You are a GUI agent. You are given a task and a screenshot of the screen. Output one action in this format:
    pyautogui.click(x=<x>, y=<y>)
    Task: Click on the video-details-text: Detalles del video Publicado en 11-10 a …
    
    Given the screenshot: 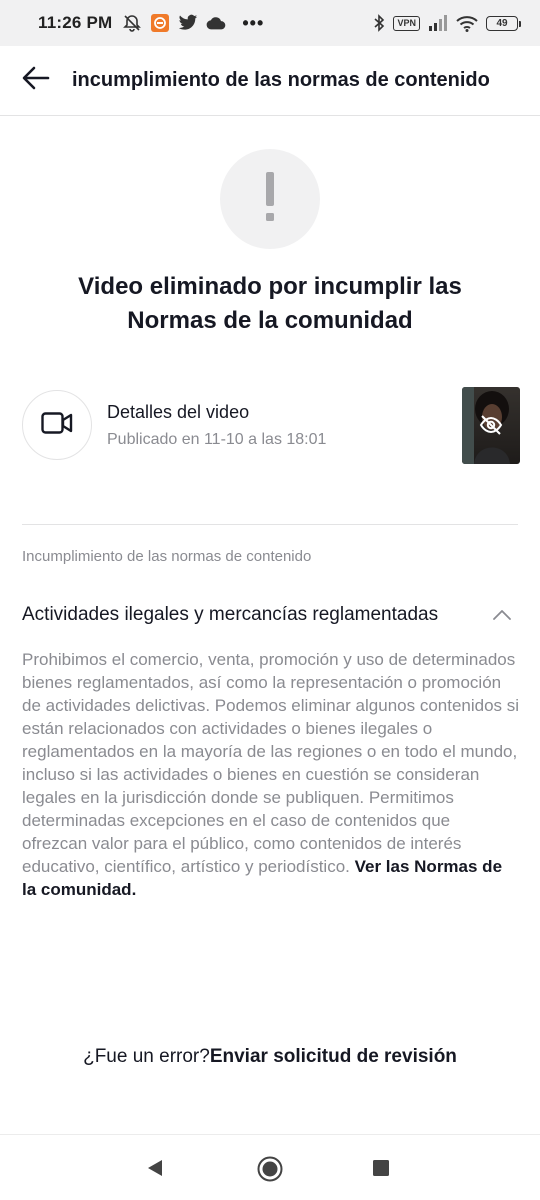 What is the action you would take?
    pyautogui.click(x=216, y=425)
    